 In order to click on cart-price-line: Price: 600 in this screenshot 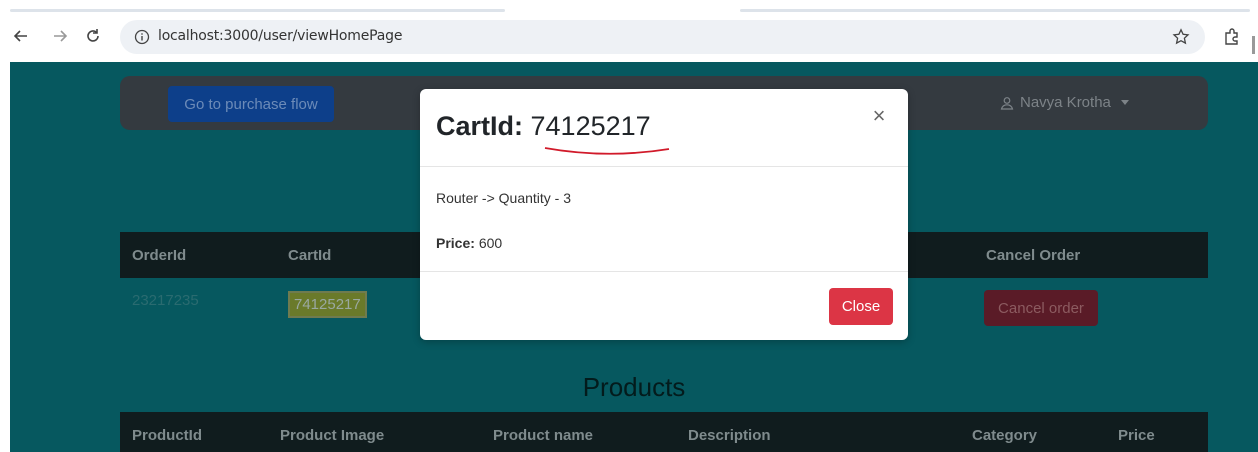, I will do `click(469, 243)`.